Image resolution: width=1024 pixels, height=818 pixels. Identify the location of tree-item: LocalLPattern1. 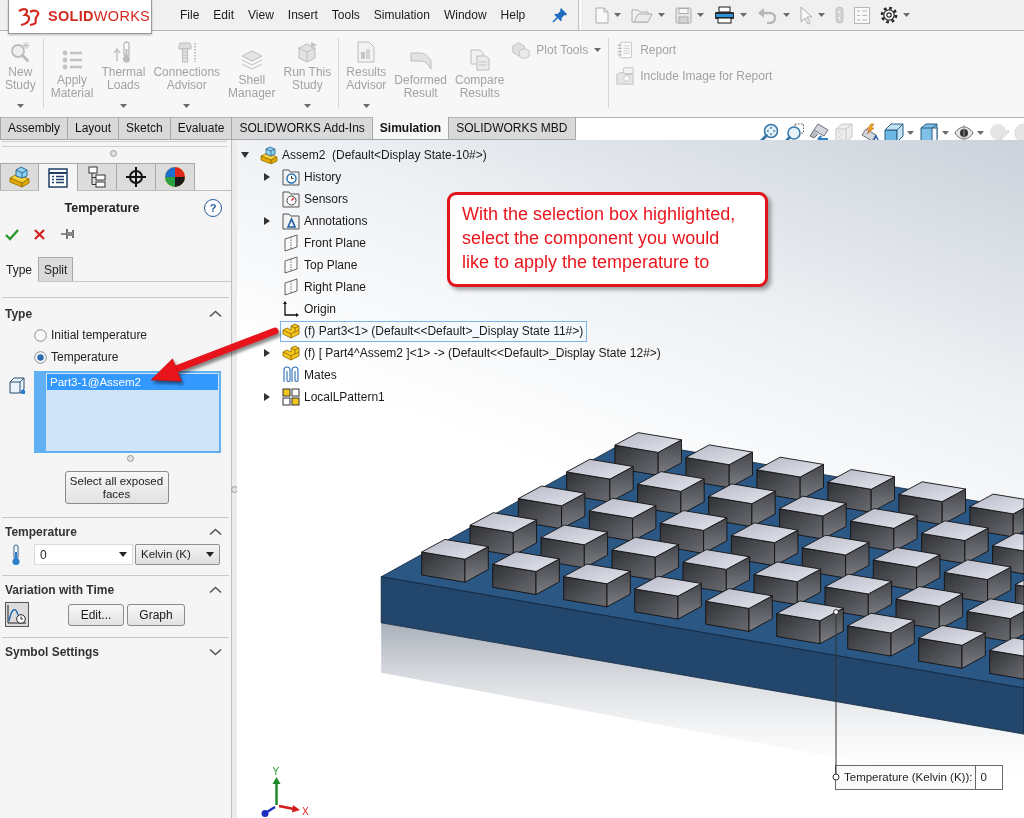
(334, 397).